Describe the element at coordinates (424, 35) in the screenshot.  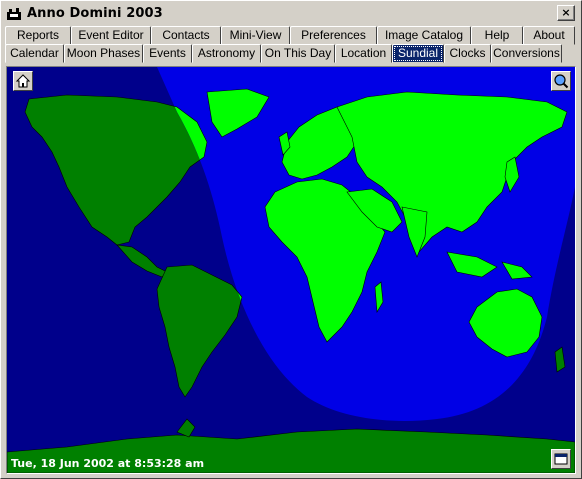
I see `tab-image-catalog: Image Catalog` at that location.